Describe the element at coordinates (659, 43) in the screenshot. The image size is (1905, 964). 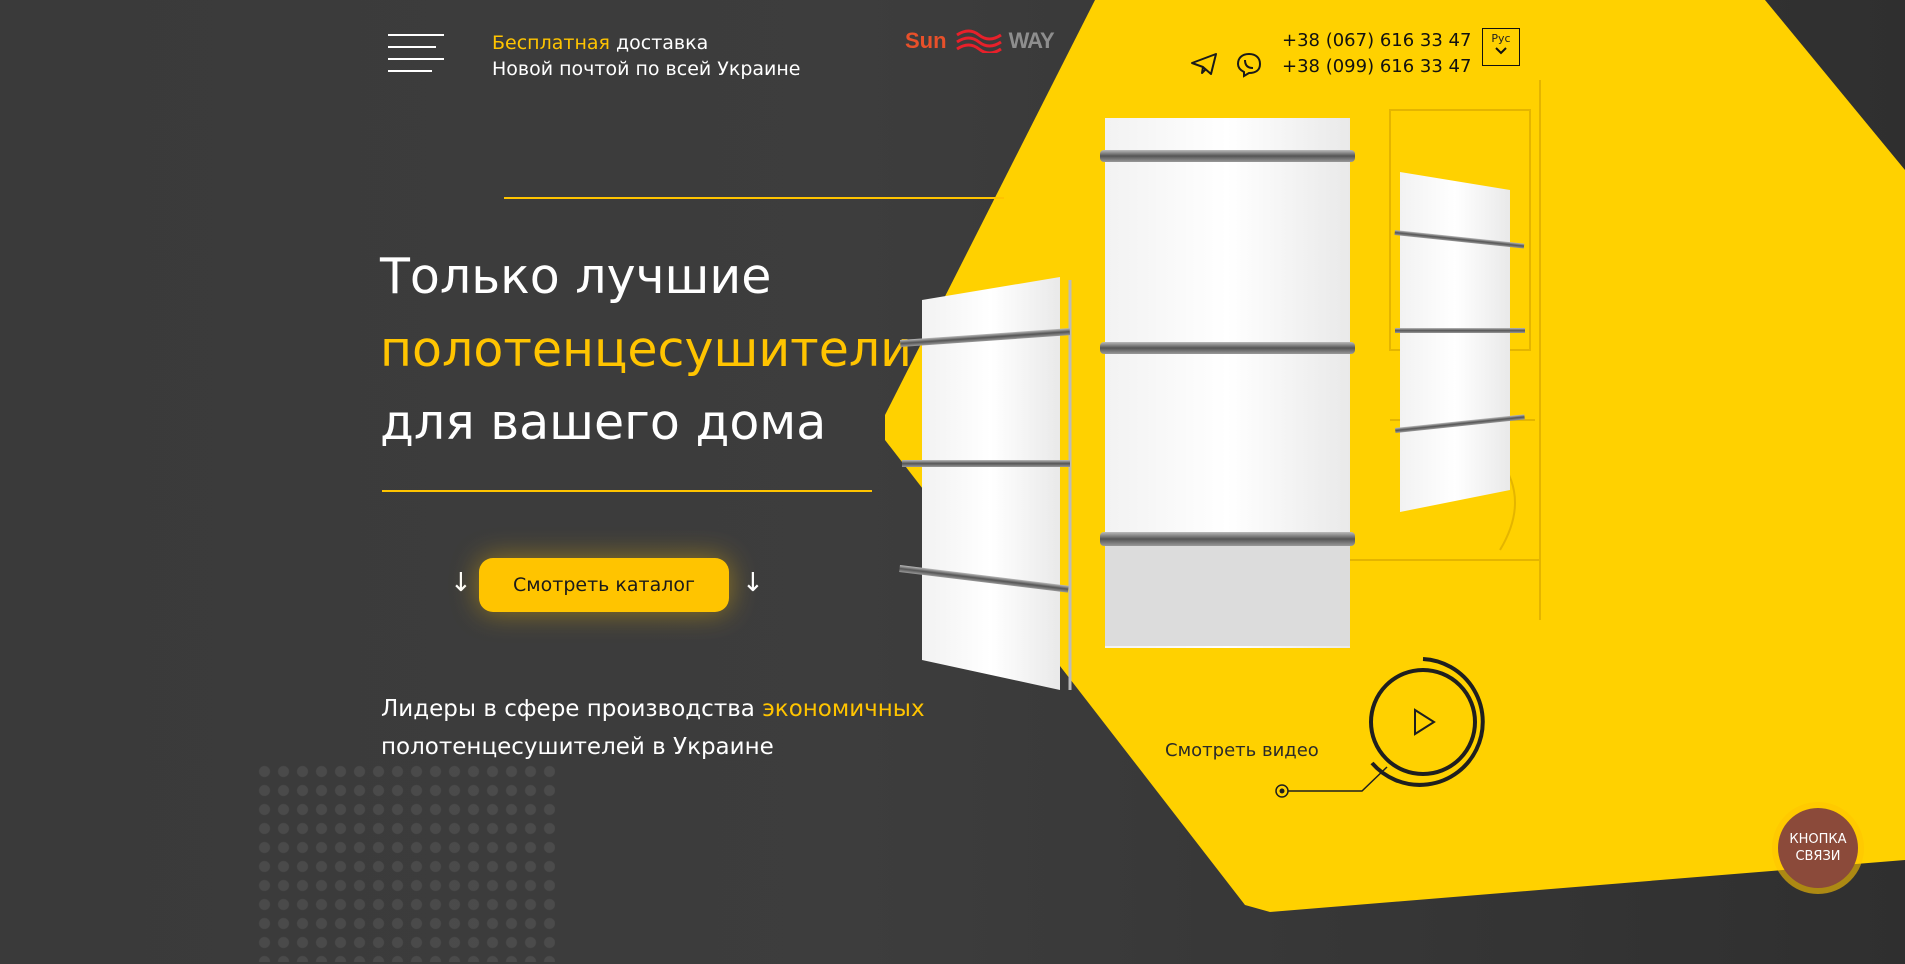
I see `delivery-text: доставка` at that location.